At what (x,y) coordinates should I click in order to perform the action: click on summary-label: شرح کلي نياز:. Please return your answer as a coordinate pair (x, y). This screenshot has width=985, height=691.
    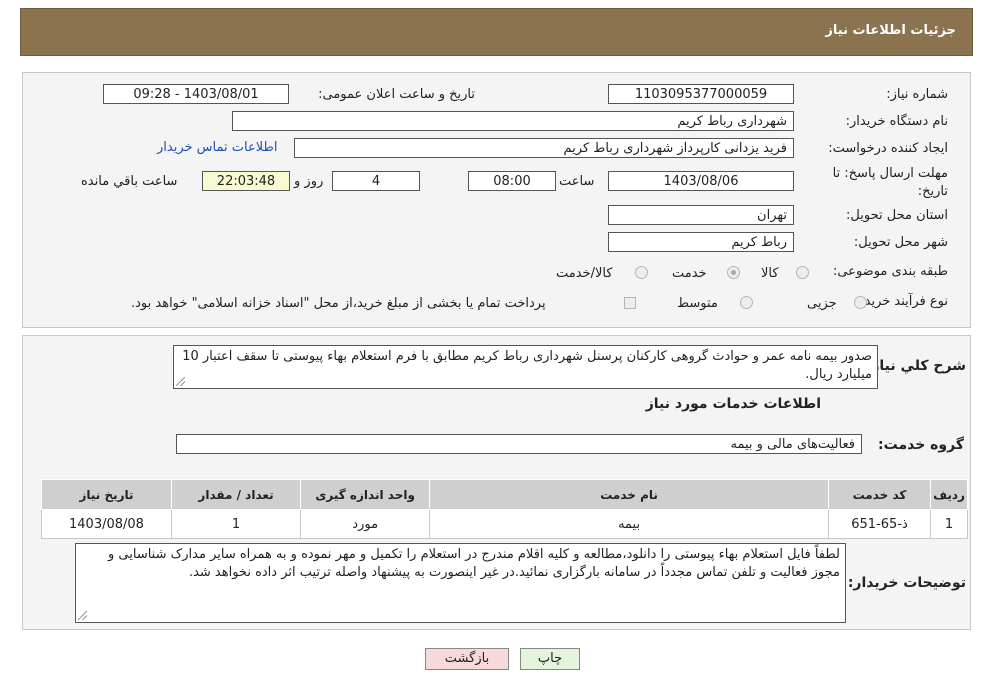
    Looking at the image, I should click on (915, 366).